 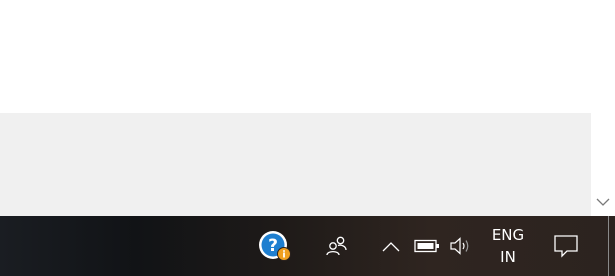 I want to click on show-desktop-button, so click(x=608, y=246).